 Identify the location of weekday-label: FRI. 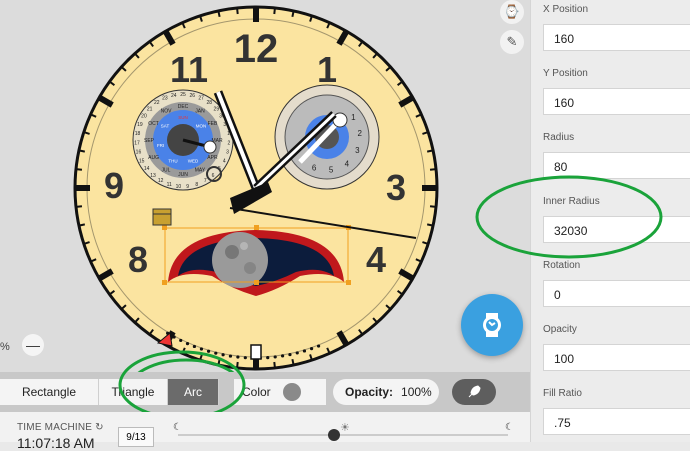
(160, 145).